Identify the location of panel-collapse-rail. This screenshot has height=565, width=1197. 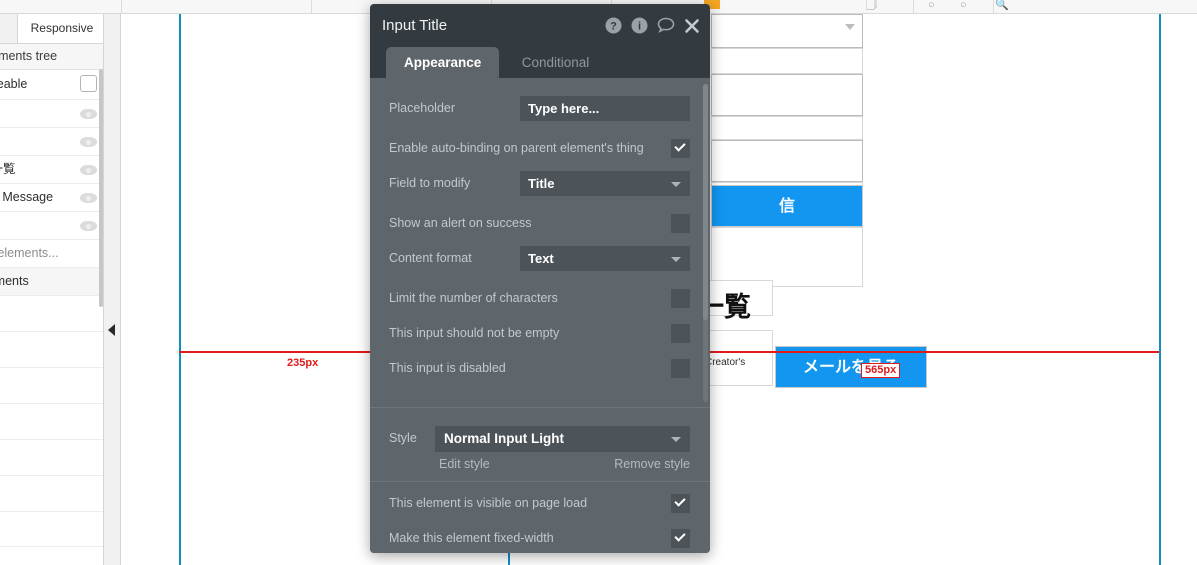
(112, 289).